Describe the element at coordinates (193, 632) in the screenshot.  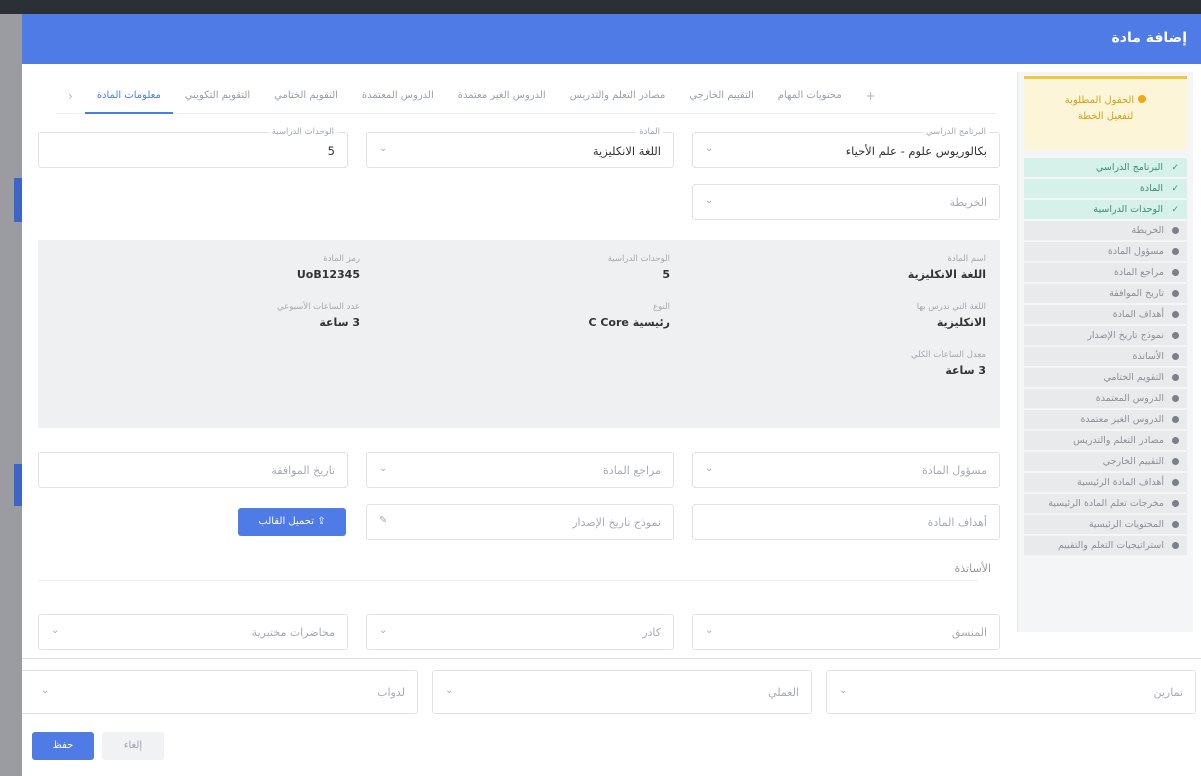
I see `lab-hours-select: محاضرات مختبرية ⌄` at that location.